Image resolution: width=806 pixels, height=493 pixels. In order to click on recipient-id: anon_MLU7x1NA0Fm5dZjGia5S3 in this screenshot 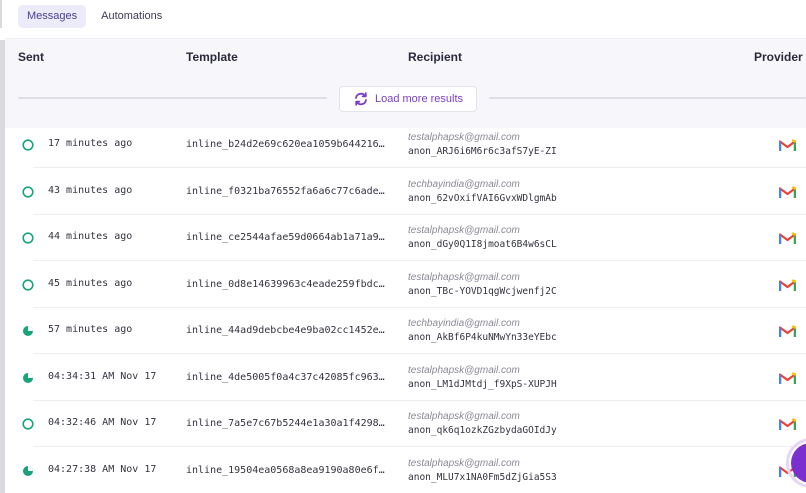, I will do `click(482, 477)`.